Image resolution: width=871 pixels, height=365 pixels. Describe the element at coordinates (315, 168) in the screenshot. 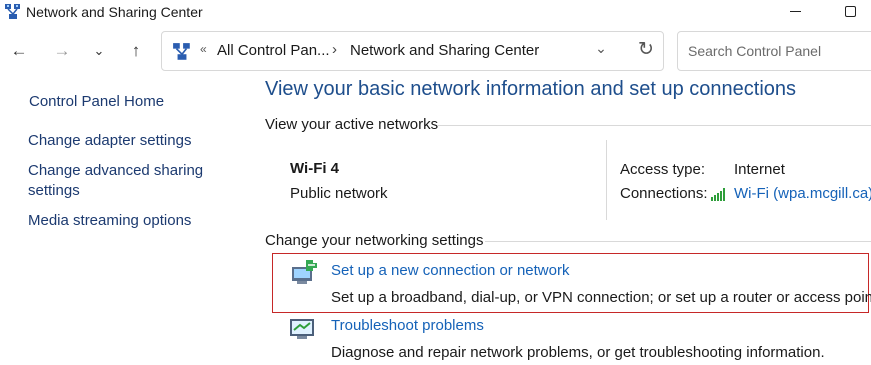

I see `network-name: Wi-Fi 4` at that location.